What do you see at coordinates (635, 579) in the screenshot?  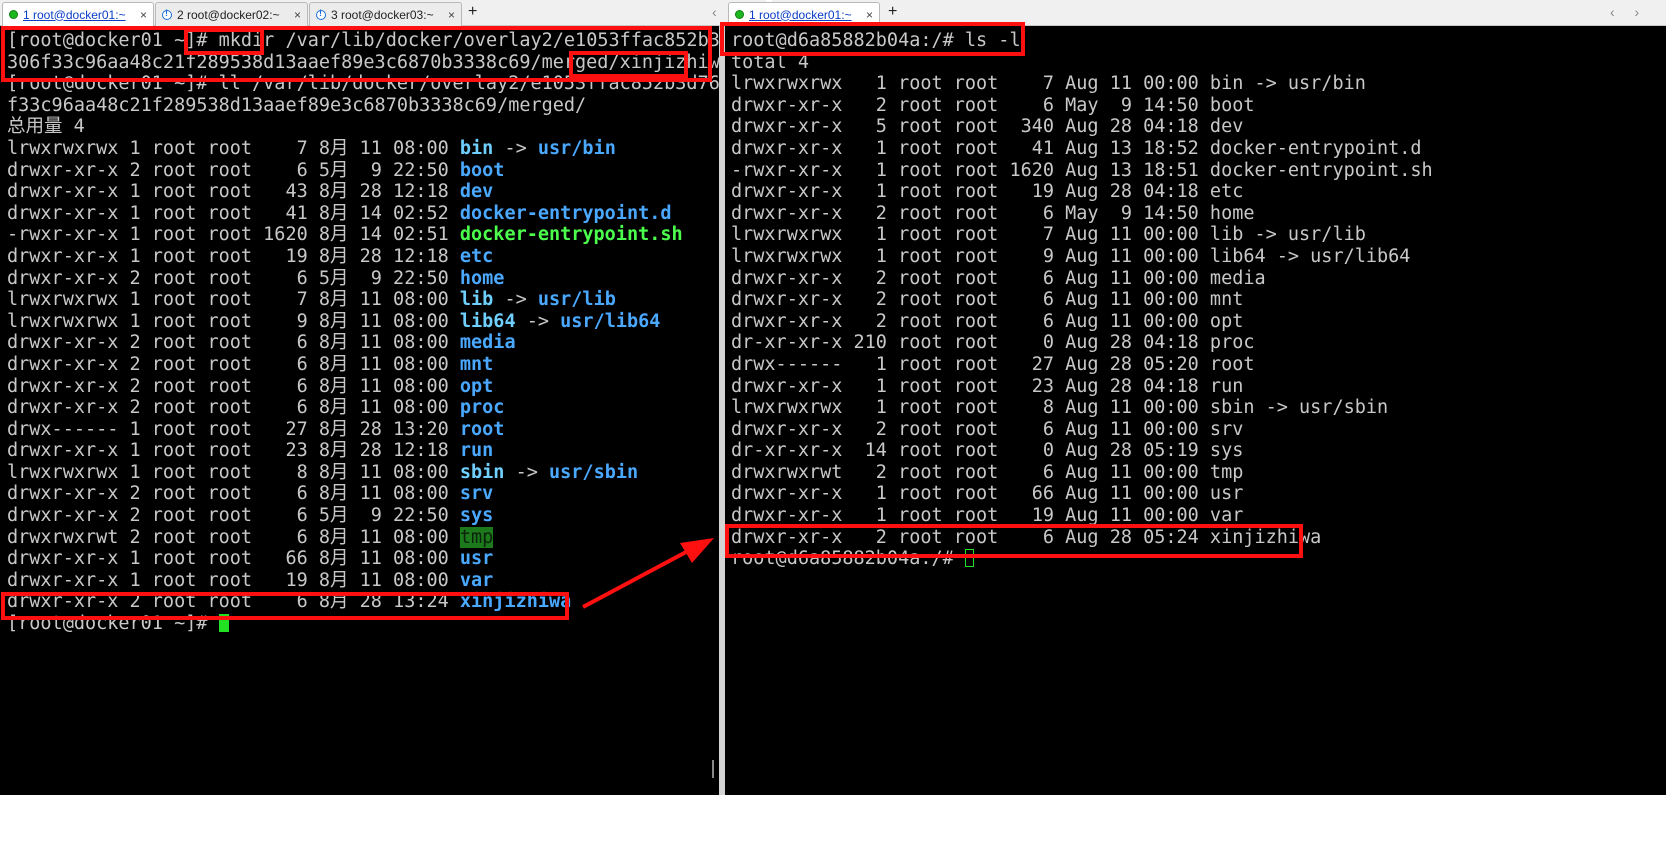 I see `annotation-arrow-shaft` at bounding box center [635, 579].